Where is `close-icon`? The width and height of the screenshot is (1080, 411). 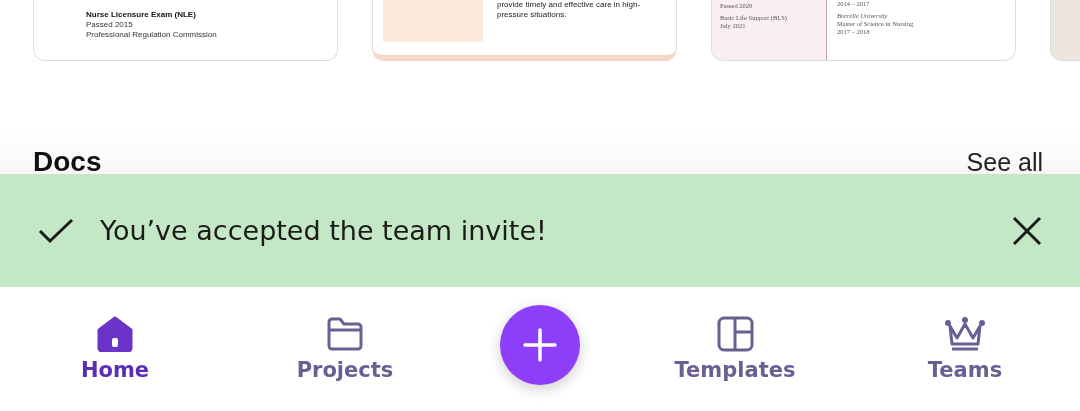
close-icon is located at coordinates (1027, 230).